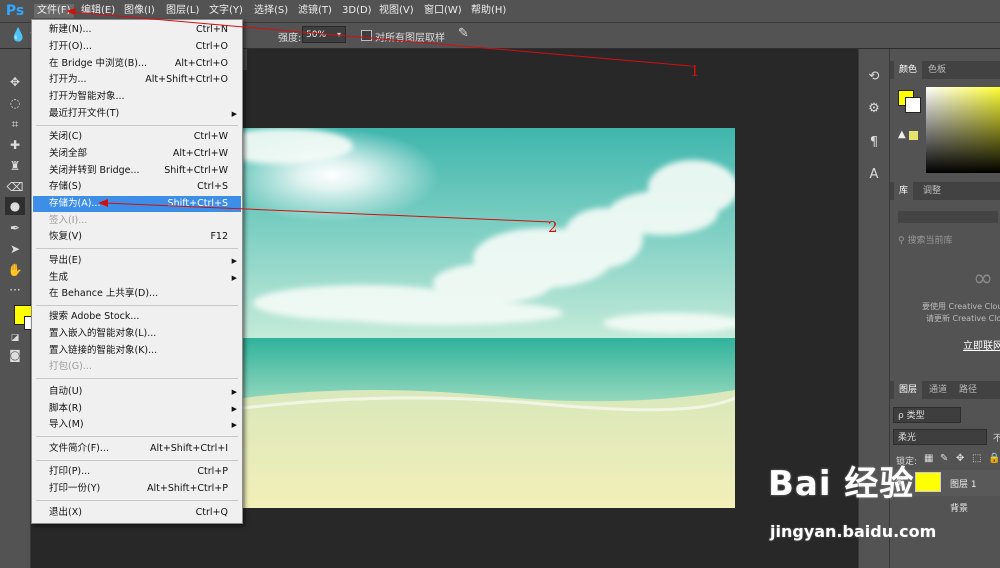 Image resolution: width=1000 pixels, height=568 pixels. What do you see at coordinates (137, 513) in the screenshot?
I see `menu-item-exit: 退出(X) Ctrl+Q` at bounding box center [137, 513].